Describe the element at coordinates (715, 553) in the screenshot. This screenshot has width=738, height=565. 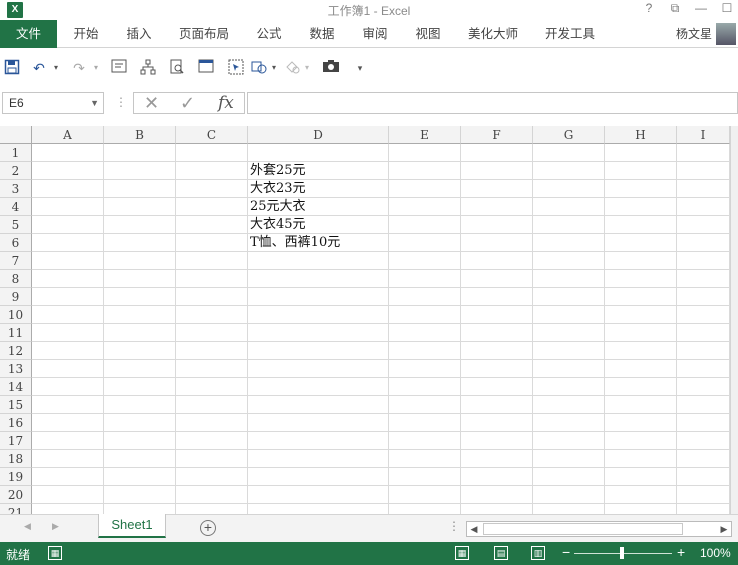
I see `zoom-level: 100%` at that location.